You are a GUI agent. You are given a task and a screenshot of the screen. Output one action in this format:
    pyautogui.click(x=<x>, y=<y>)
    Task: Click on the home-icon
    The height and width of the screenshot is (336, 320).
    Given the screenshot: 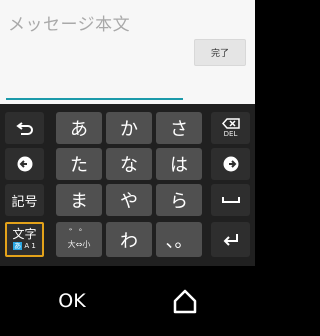 What is the action you would take?
    pyautogui.click(x=185, y=301)
    